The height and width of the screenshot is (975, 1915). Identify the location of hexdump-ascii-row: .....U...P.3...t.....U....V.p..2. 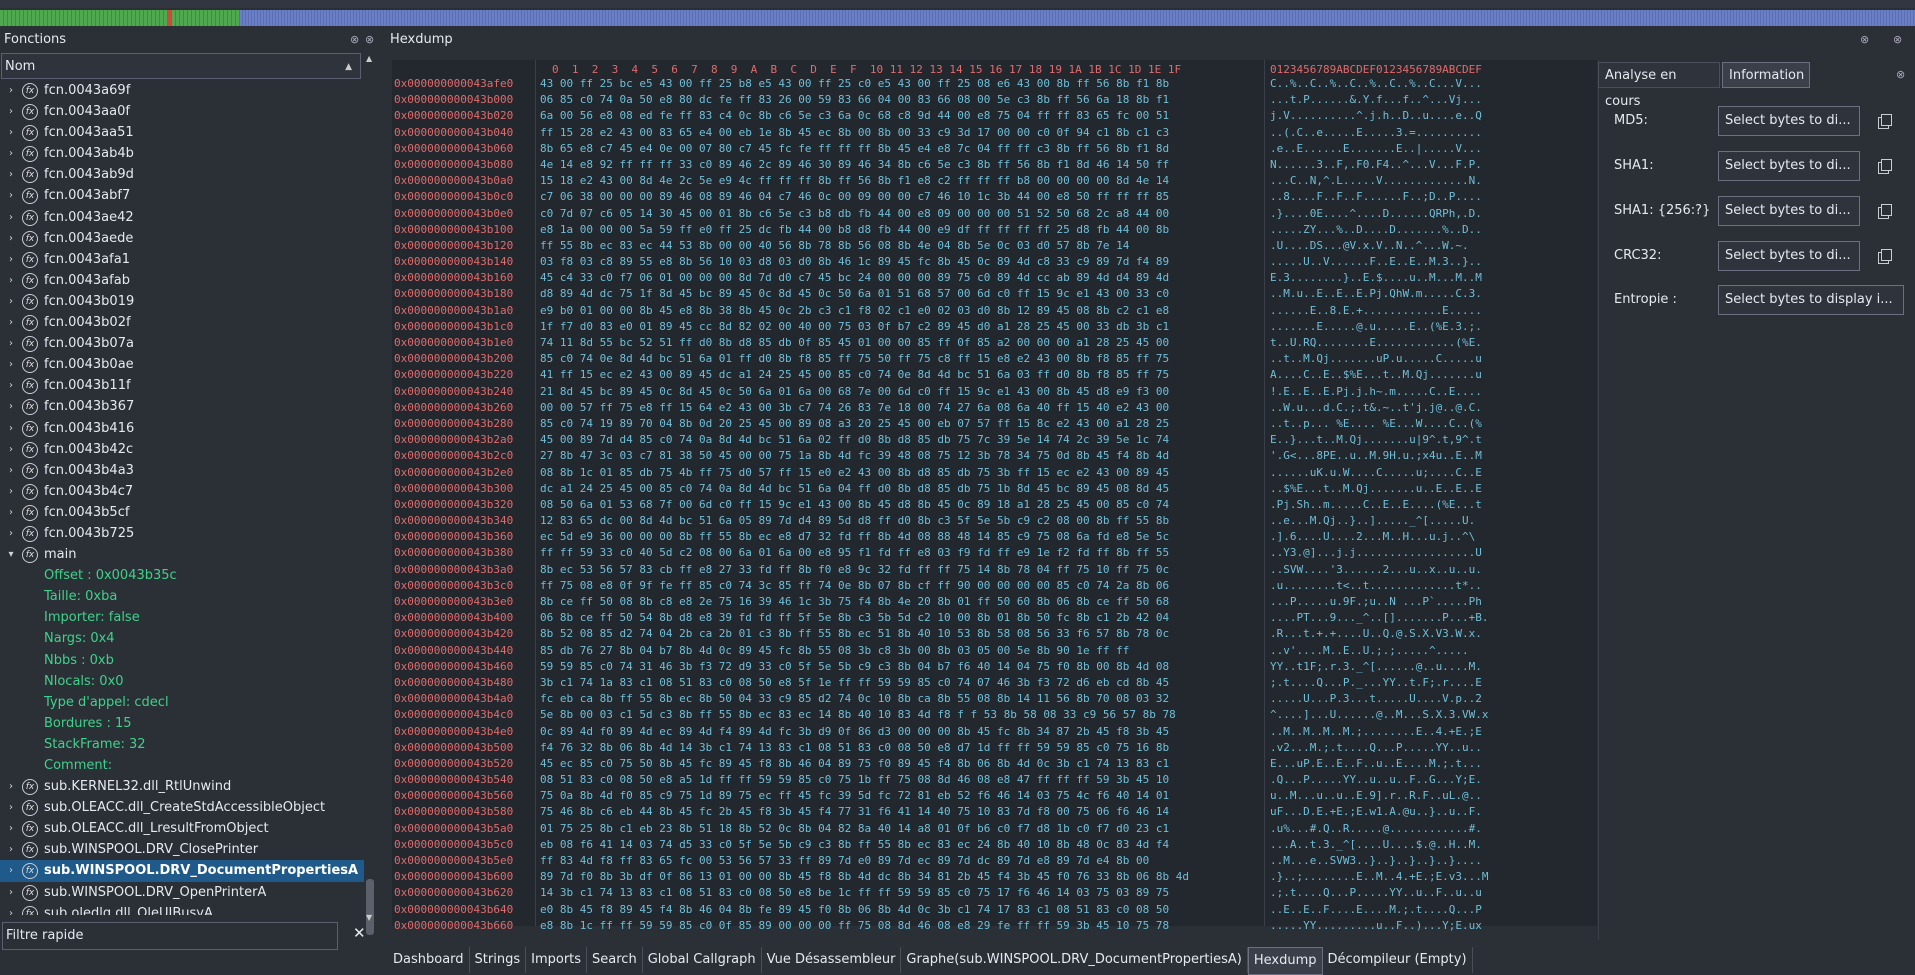
(1379, 699).